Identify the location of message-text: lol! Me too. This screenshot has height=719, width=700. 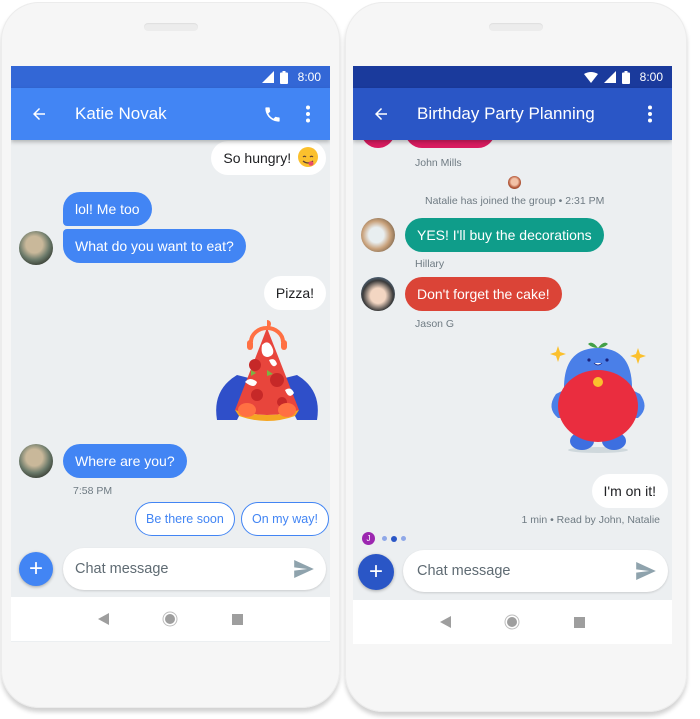
(107, 209).